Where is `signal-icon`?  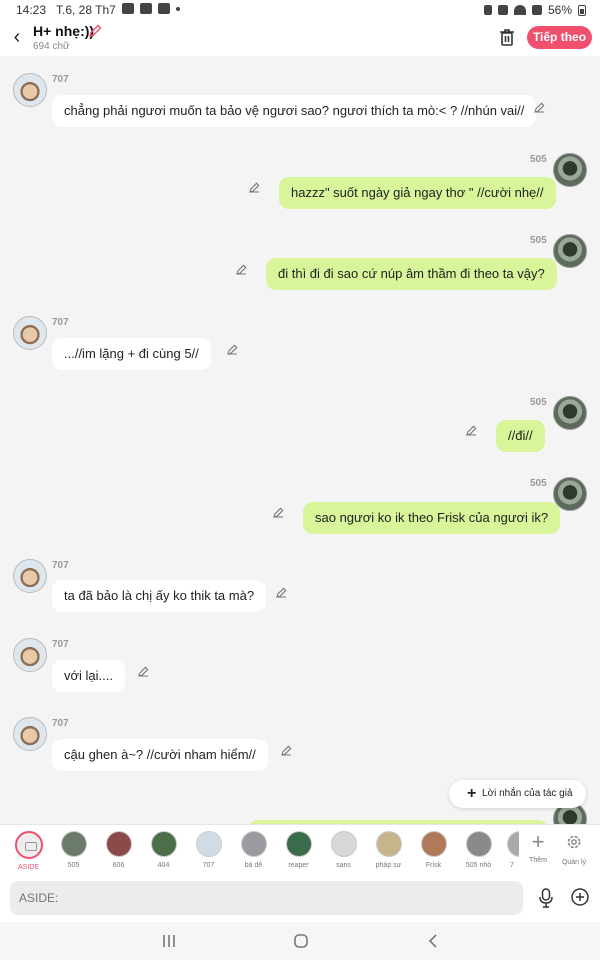
signal-icon is located at coordinates (536, 10).